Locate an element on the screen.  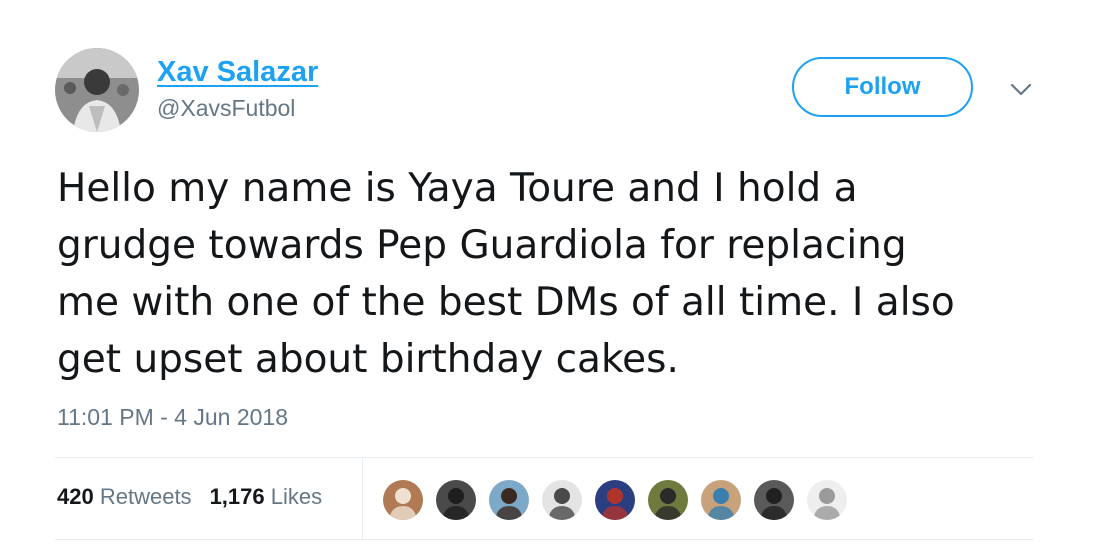
more-options-button is located at coordinates (1021, 89).